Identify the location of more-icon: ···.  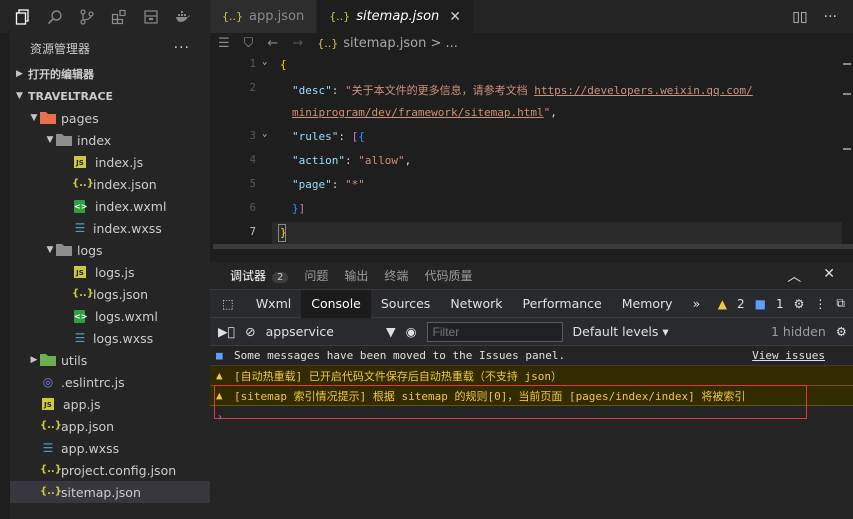
(830, 17).